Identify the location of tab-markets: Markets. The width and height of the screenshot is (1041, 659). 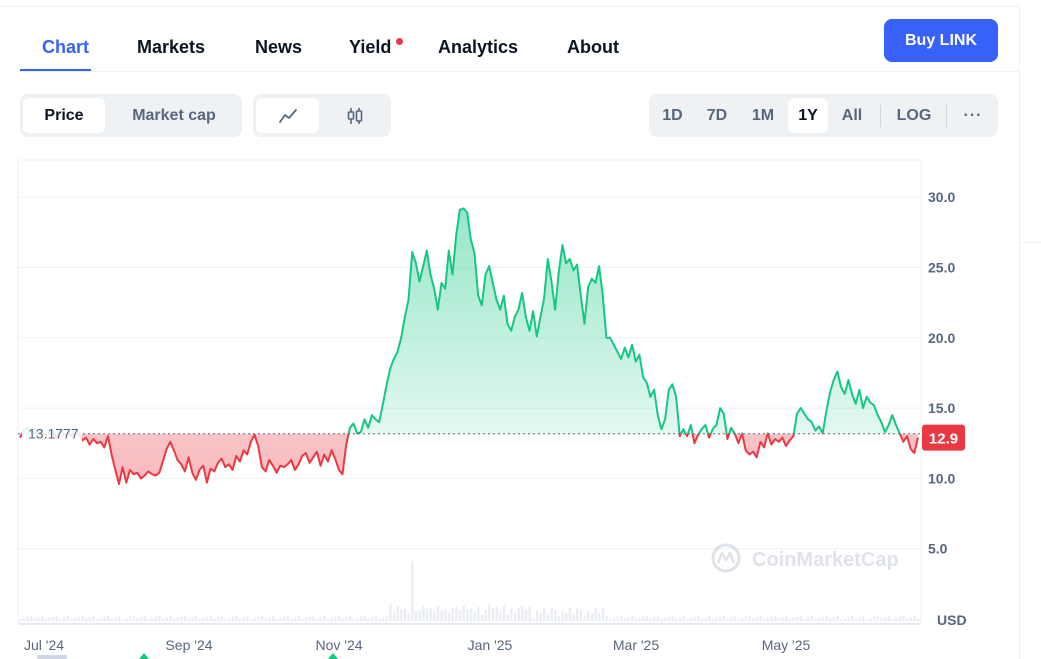
(171, 47).